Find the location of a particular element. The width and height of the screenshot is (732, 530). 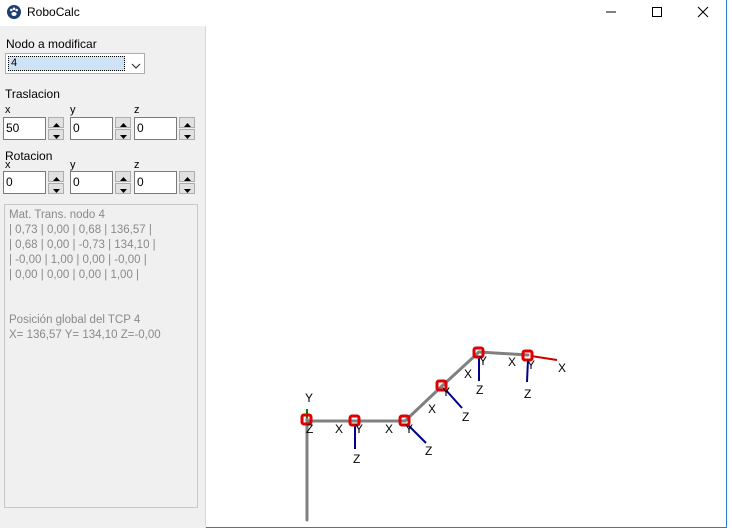

translation-x-up-button is located at coordinates (56, 122).